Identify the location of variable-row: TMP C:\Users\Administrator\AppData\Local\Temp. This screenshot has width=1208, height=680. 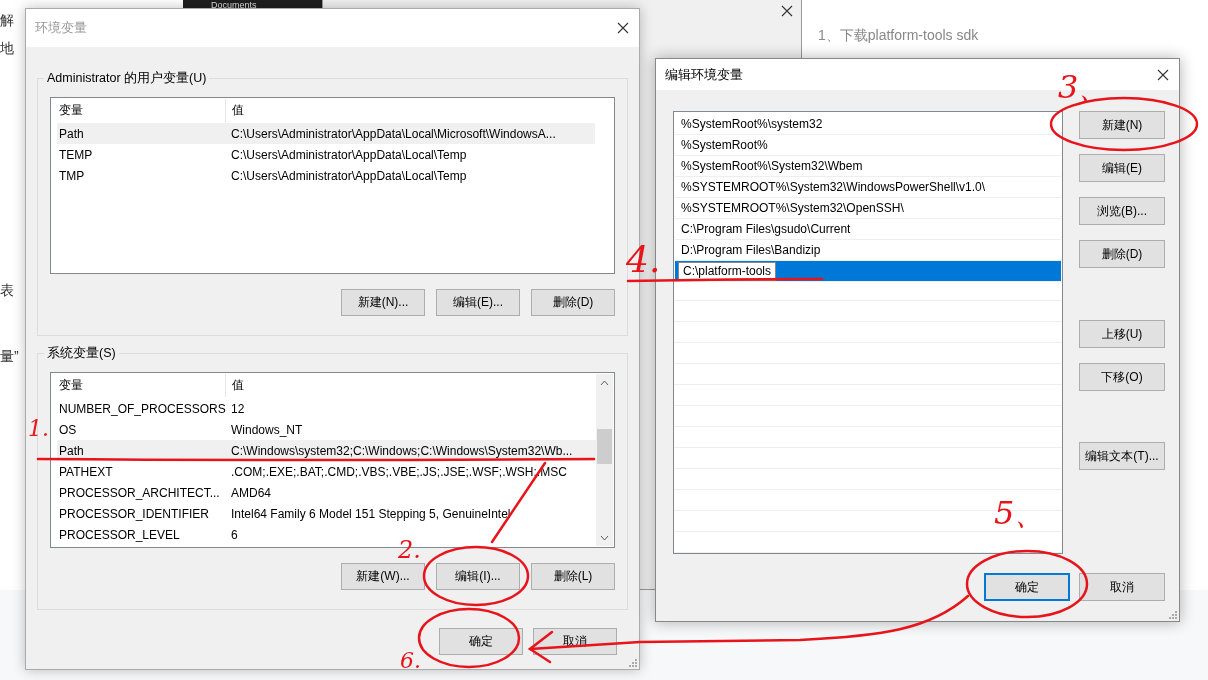
(326, 175).